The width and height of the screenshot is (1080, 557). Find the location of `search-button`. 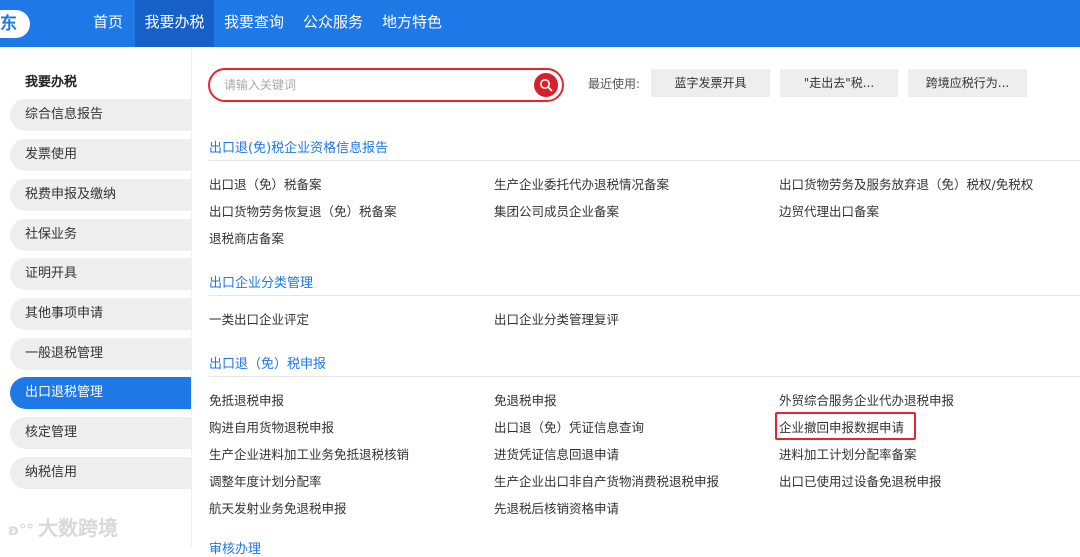

search-button is located at coordinates (546, 85).